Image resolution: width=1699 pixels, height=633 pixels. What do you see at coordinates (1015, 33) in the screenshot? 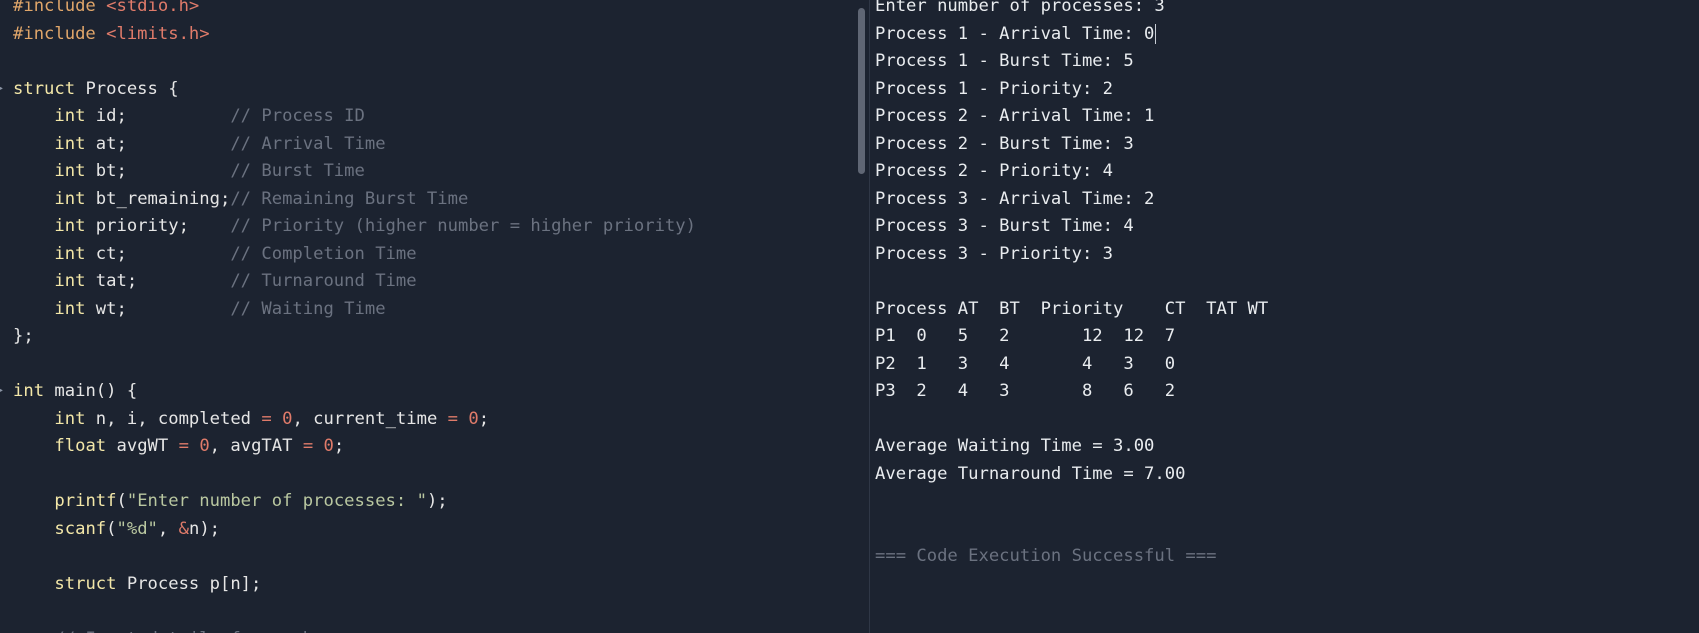
I see `output-text: Process 1 - Arrival Time: 0` at bounding box center [1015, 33].